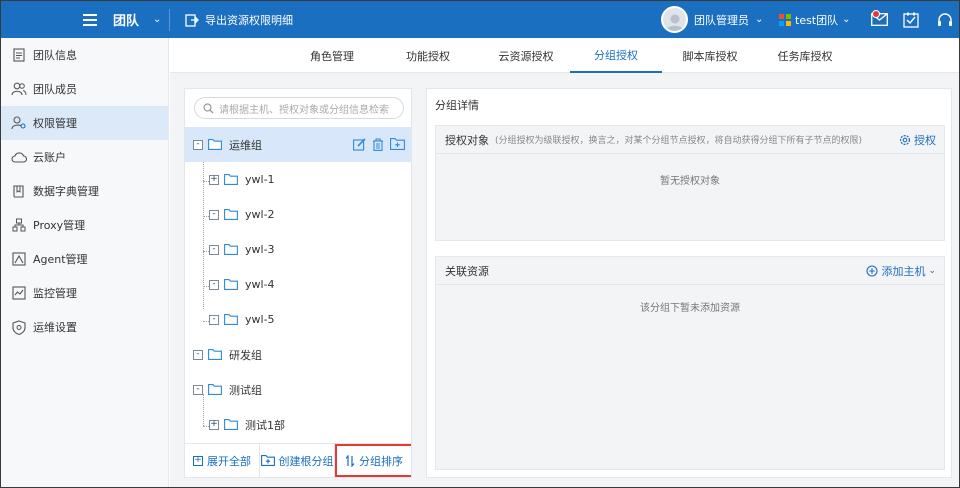 This screenshot has height=488, width=960. Describe the element at coordinates (876, 14) in the screenshot. I see `notification-badge` at that location.